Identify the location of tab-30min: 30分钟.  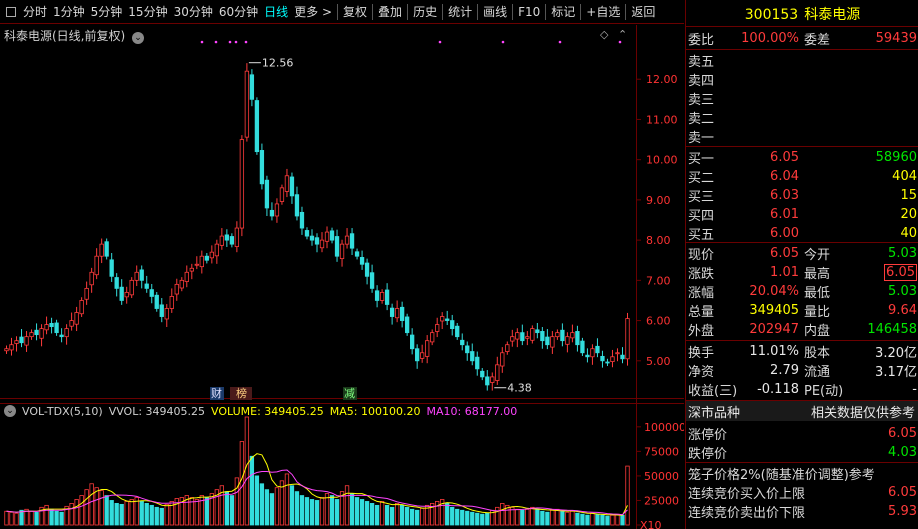
(193, 11).